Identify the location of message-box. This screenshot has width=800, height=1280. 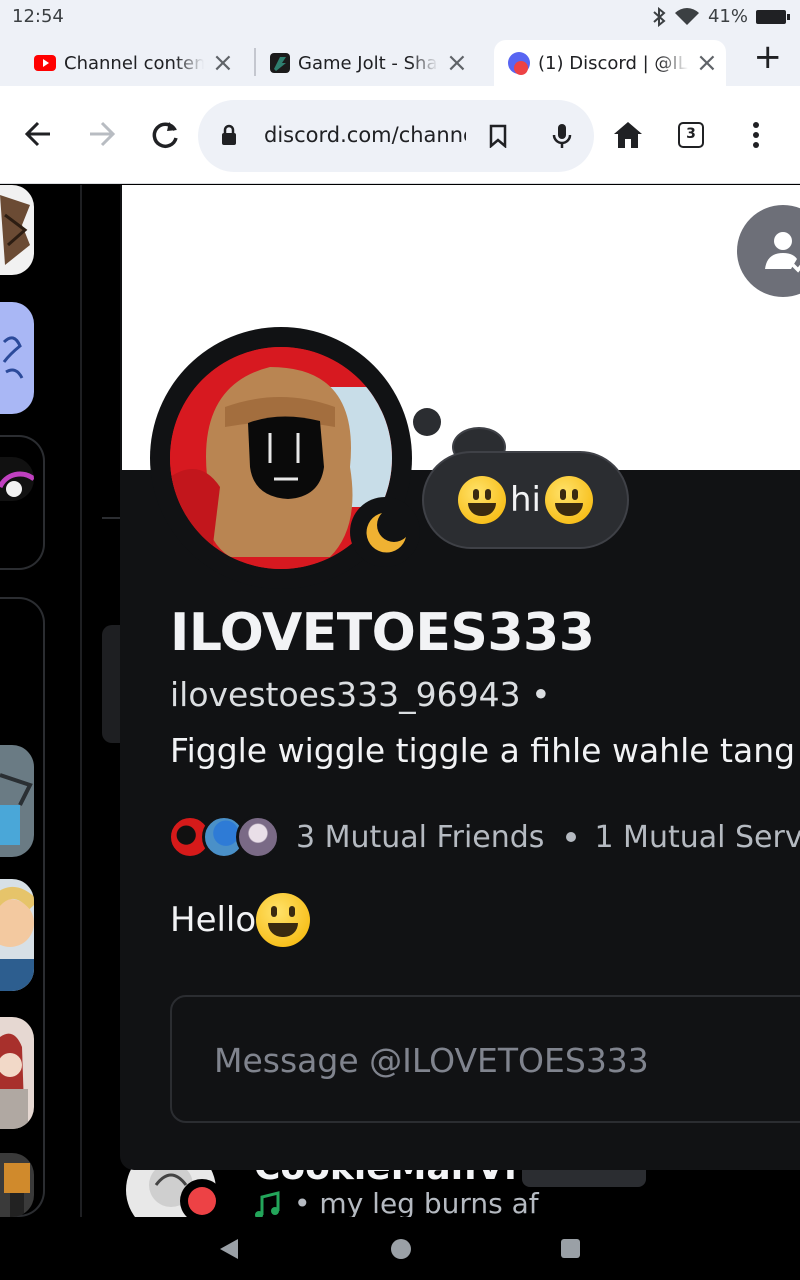
(485, 1059).